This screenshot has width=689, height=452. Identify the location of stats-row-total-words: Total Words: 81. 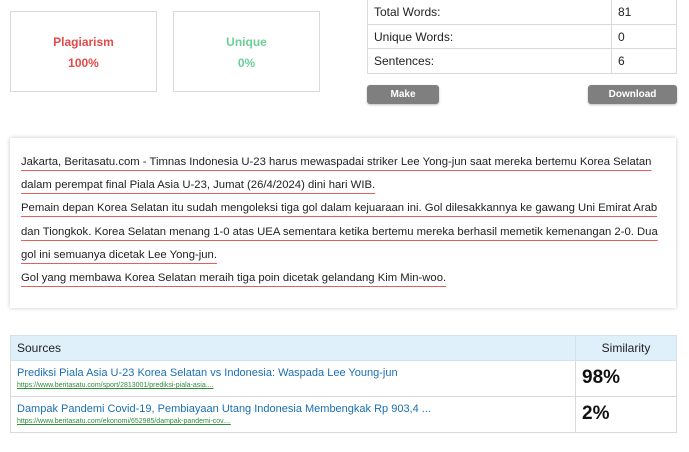
(522, 12).